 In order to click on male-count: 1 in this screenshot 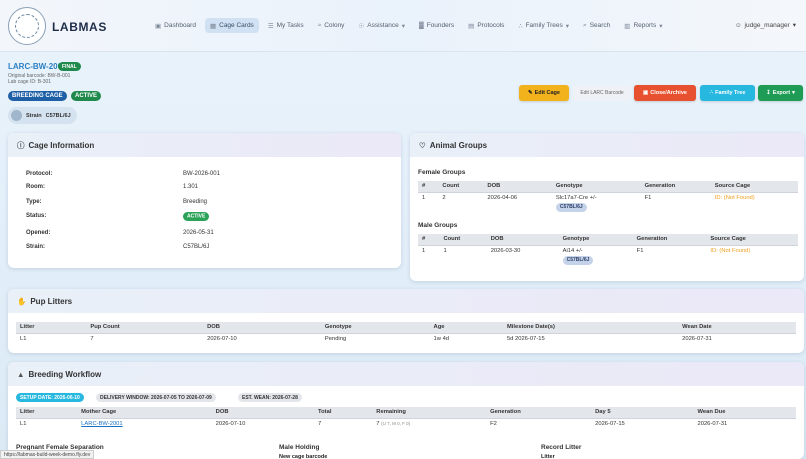, I will do `click(445, 250)`.